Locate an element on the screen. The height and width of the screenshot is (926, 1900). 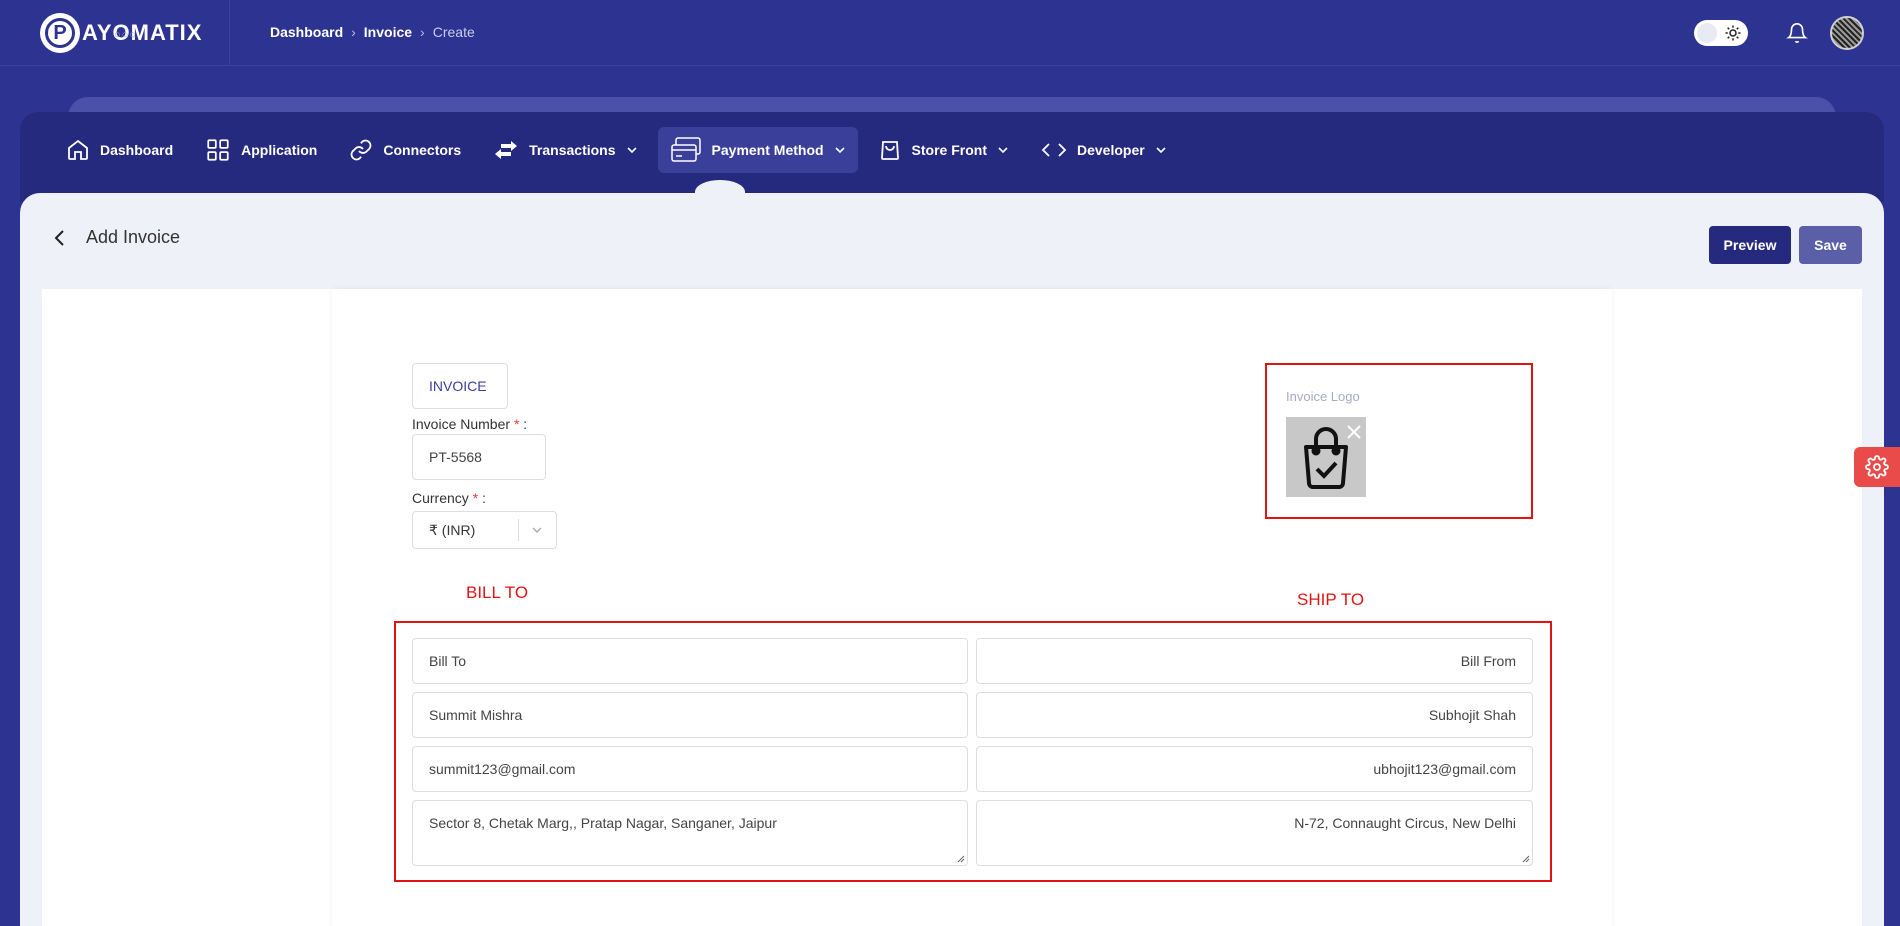
brand-badge-letter: P is located at coordinates (60, 33).